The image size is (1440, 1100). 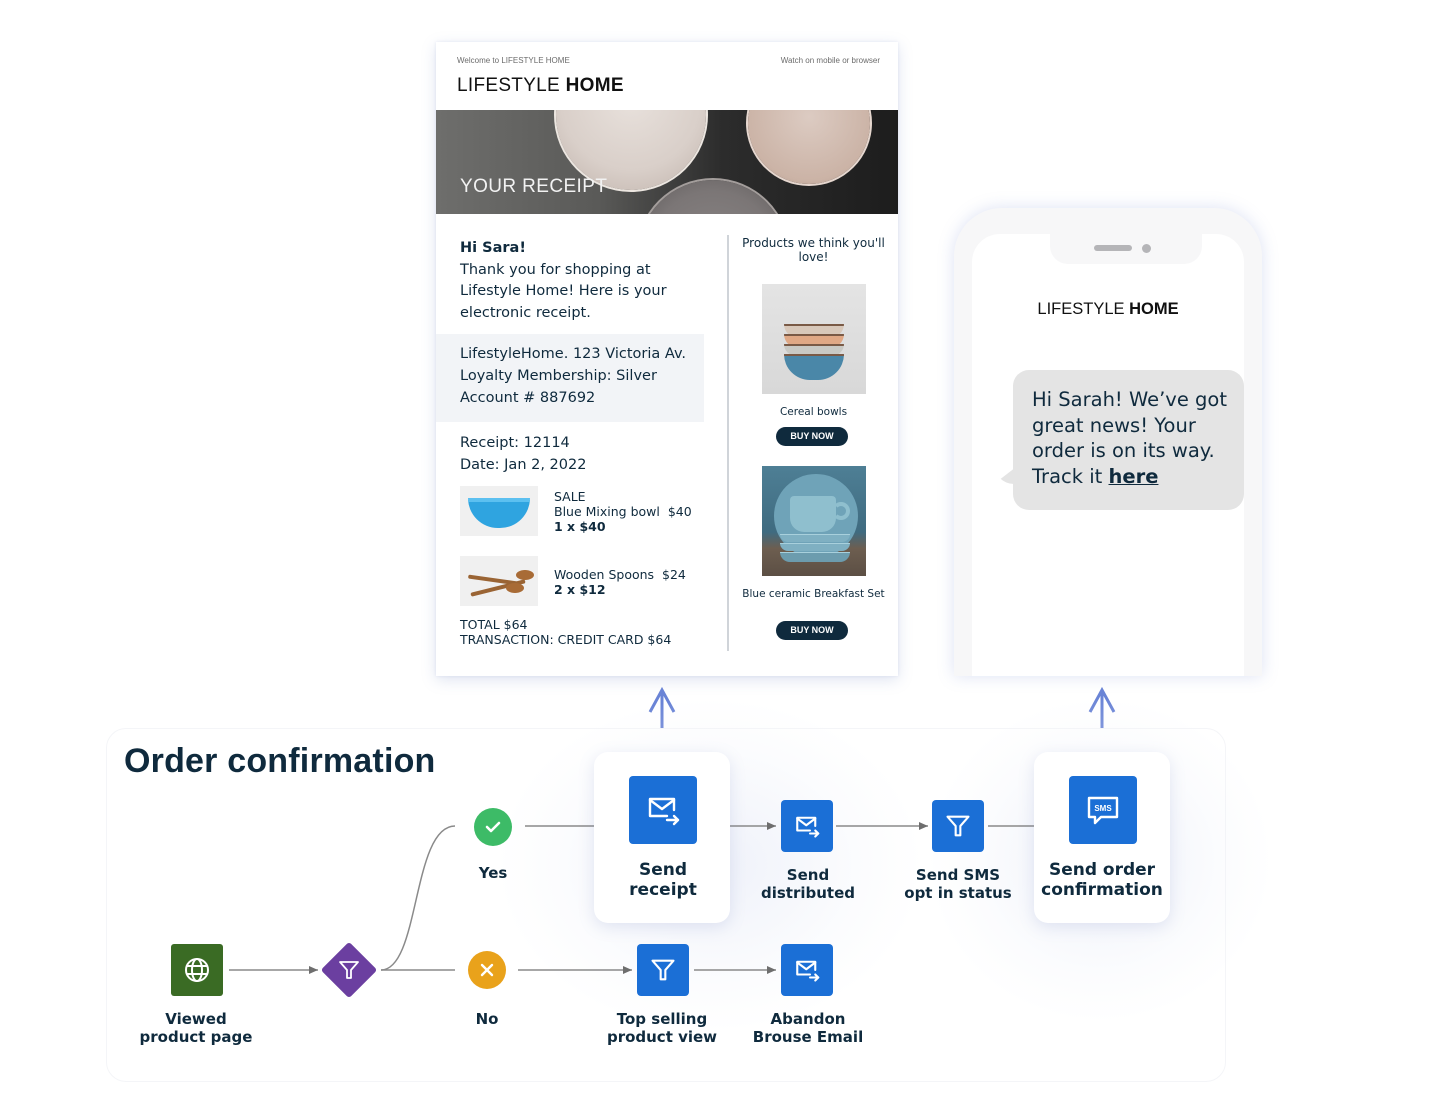 I want to click on line-item: SALE Blue Mixing bowl $40 1 x $40, so click(x=580, y=511).